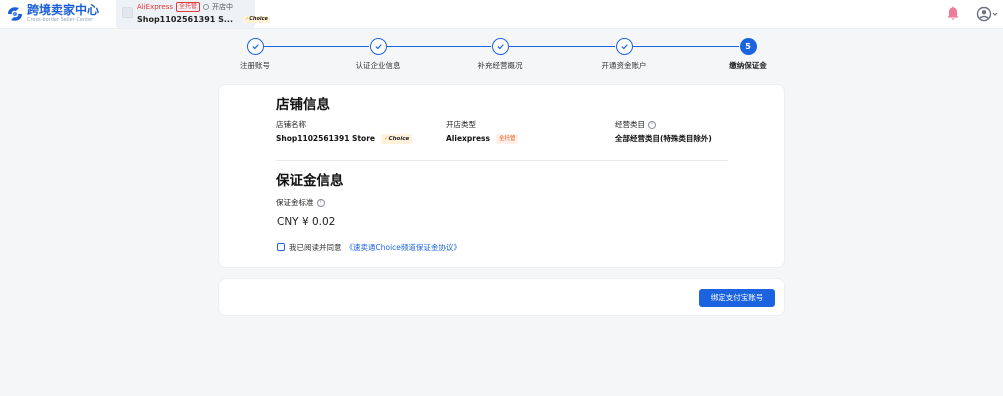 The height and width of the screenshot is (396, 1003). Describe the element at coordinates (502, 160) in the screenshot. I see `section-divider` at that location.